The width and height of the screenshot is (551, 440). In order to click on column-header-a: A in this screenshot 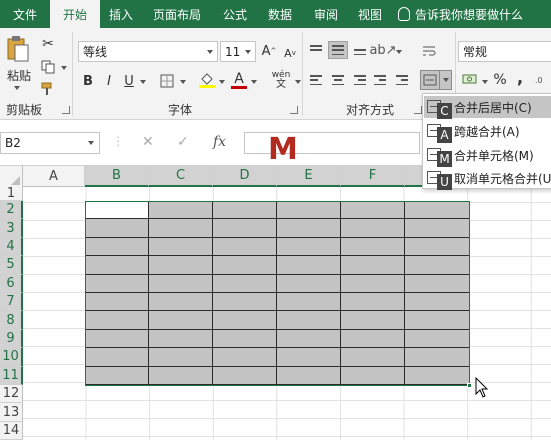, I will do `click(54, 176)`.